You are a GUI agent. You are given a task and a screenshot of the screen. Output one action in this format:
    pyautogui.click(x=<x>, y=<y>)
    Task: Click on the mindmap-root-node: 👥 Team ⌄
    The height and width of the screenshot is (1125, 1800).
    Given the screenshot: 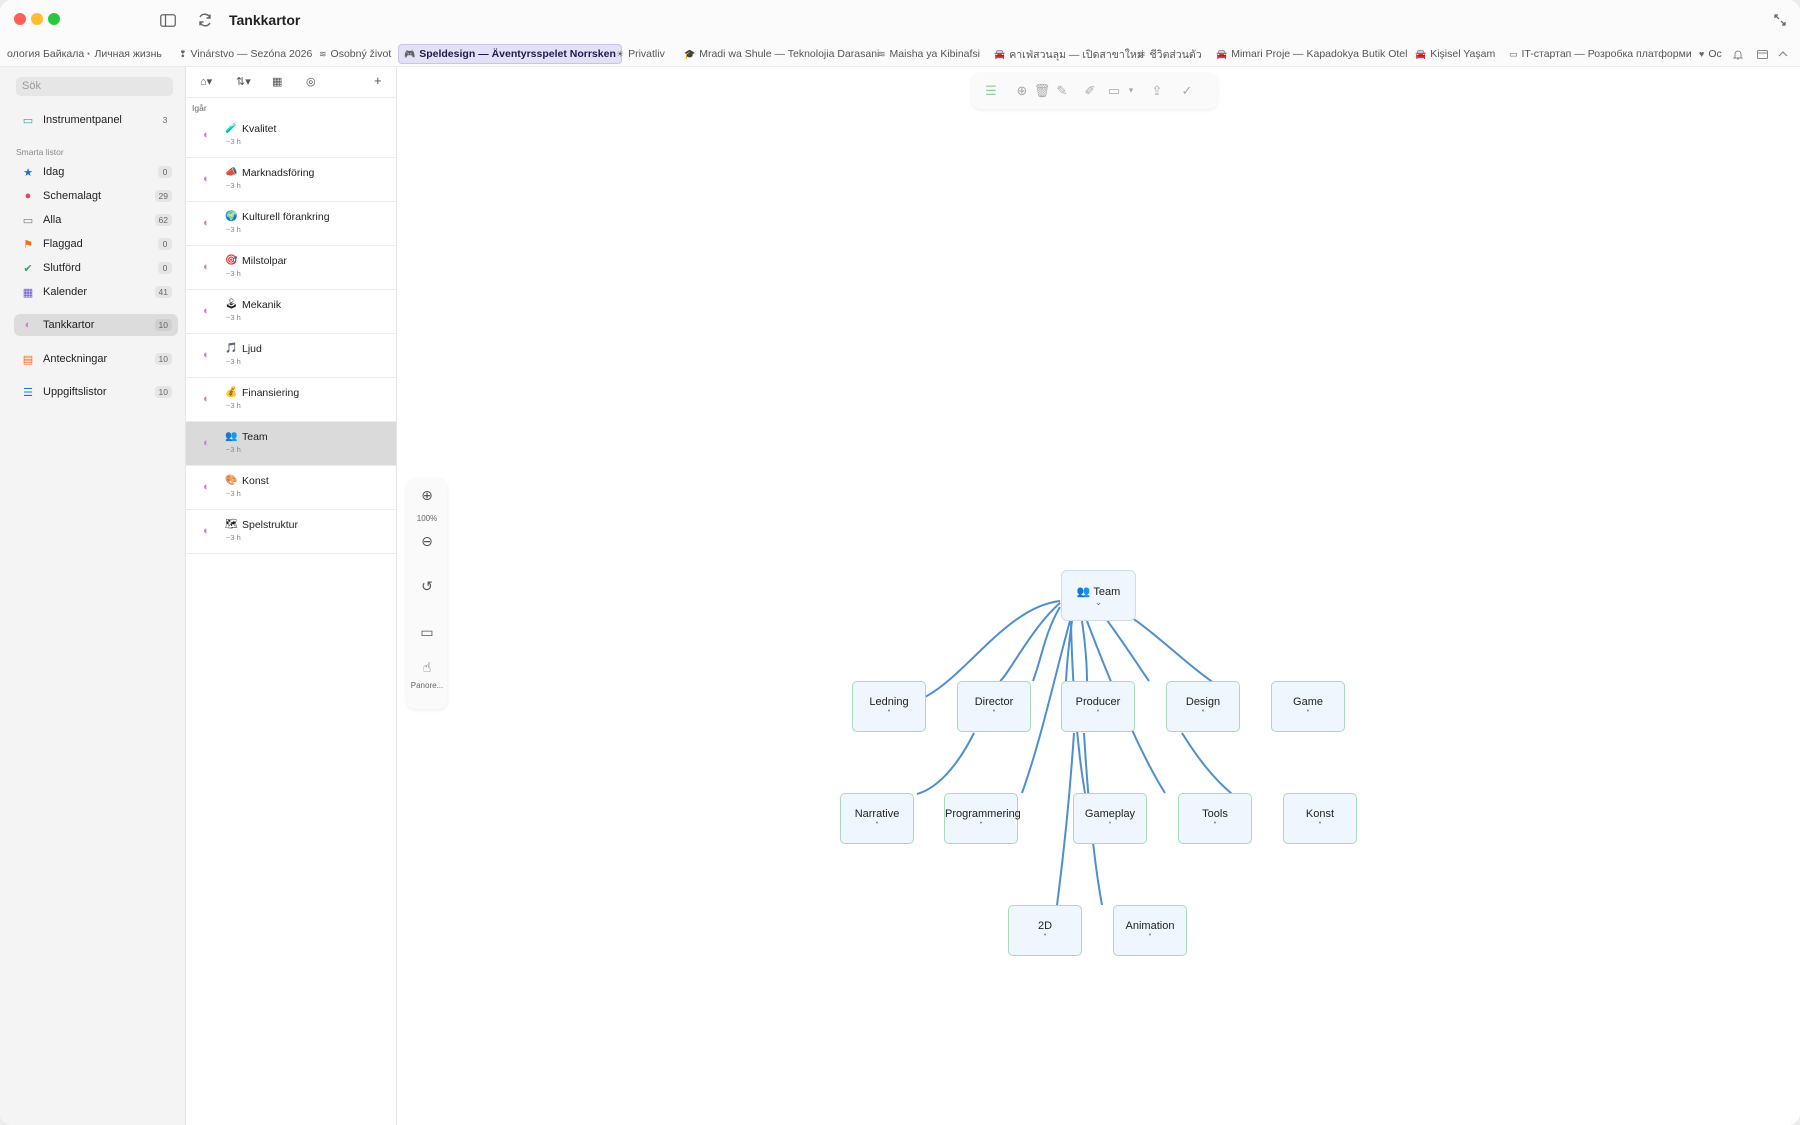 What is the action you would take?
    pyautogui.click(x=1098, y=595)
    